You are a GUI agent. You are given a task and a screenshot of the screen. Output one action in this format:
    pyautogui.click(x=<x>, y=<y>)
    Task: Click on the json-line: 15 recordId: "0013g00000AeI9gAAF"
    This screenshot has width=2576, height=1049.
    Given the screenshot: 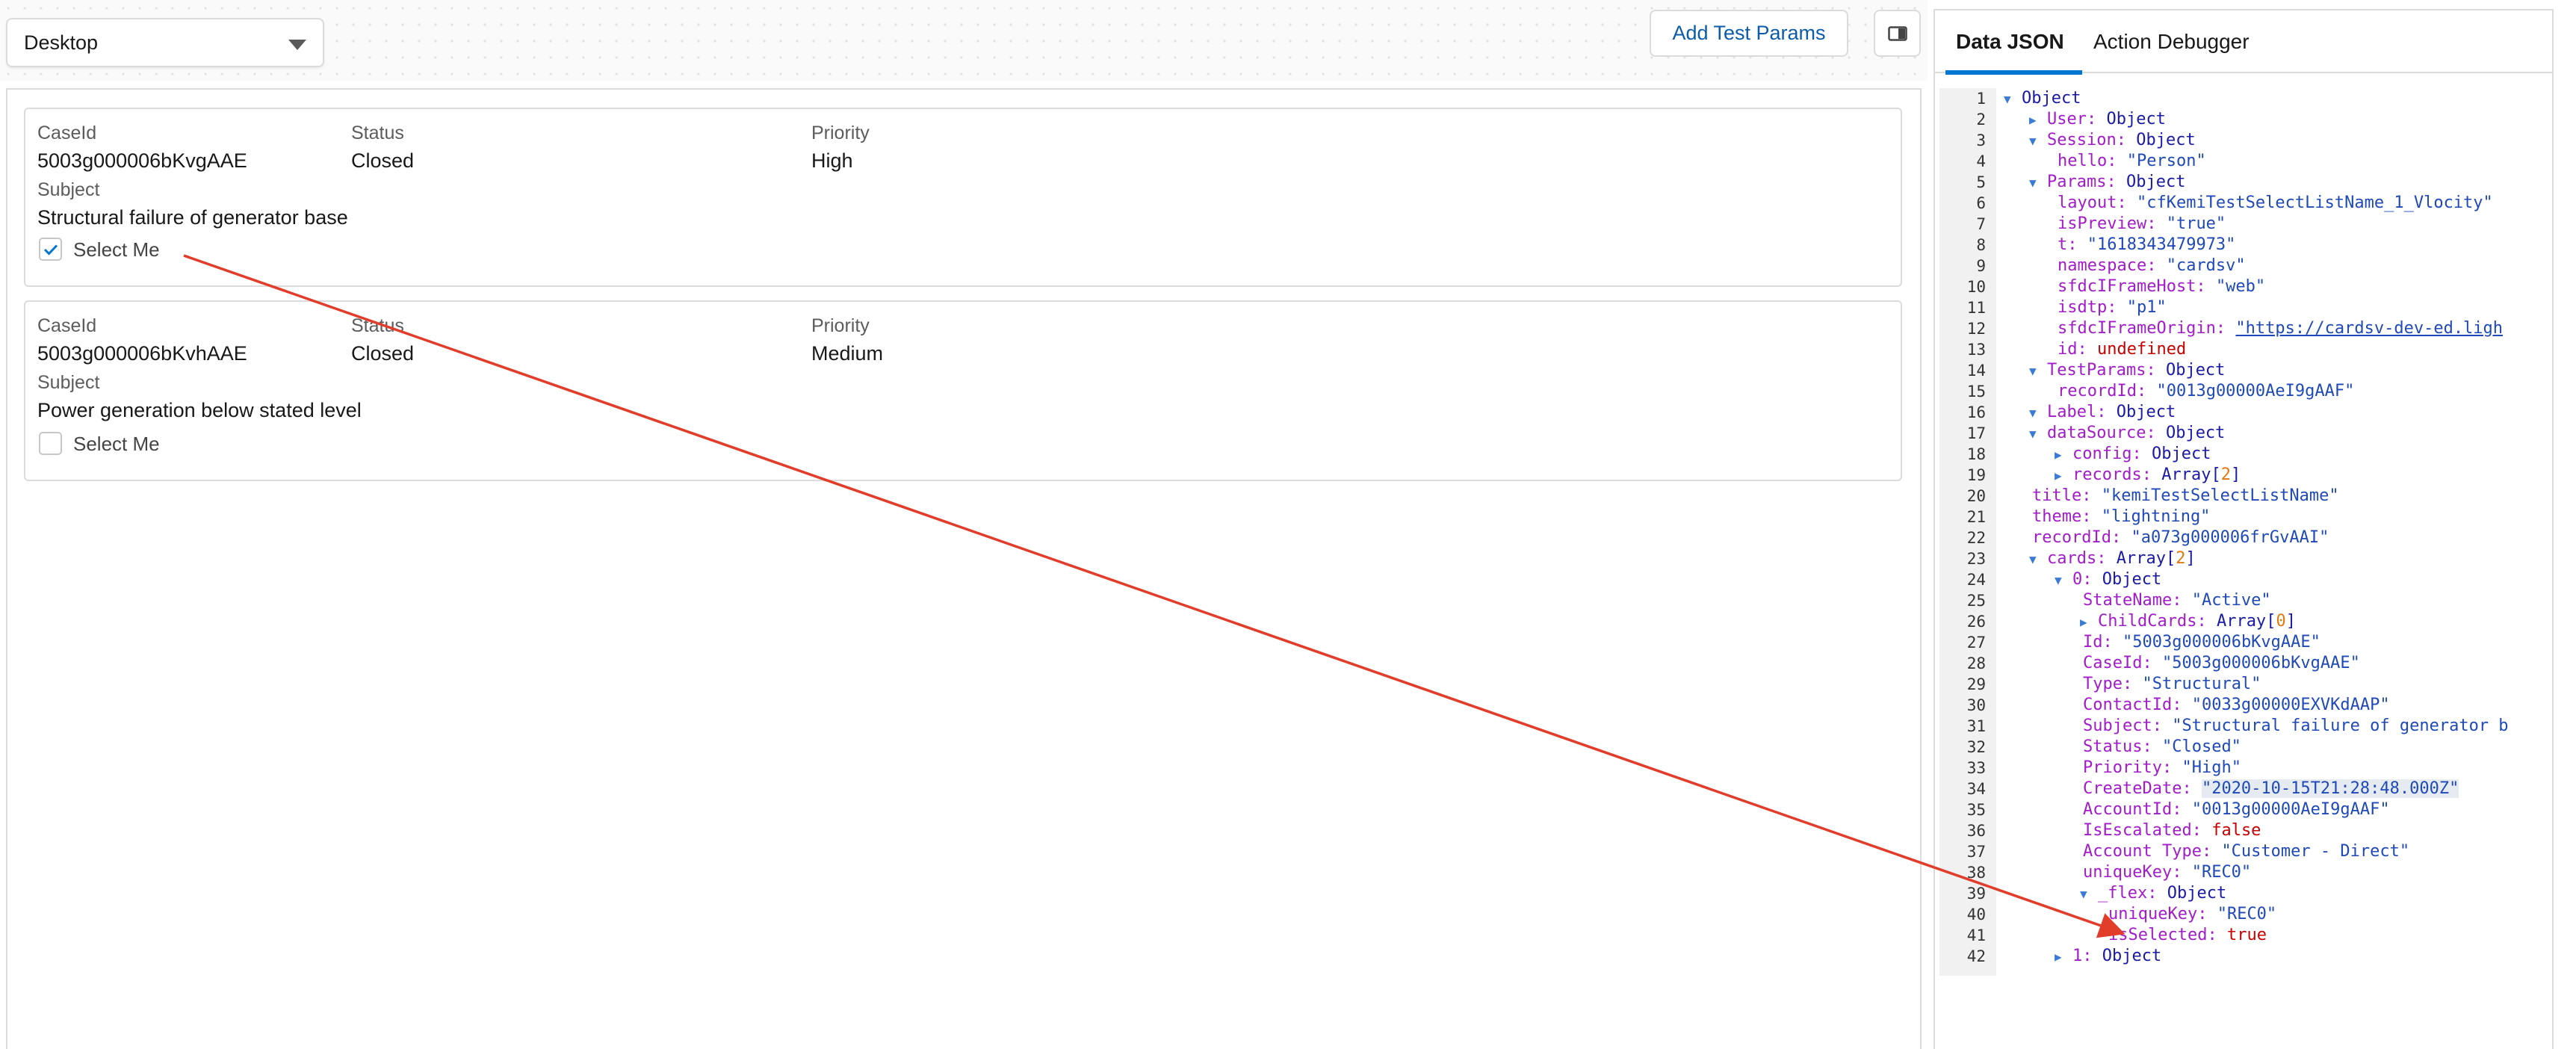 What is the action you would take?
    pyautogui.click(x=2244, y=392)
    